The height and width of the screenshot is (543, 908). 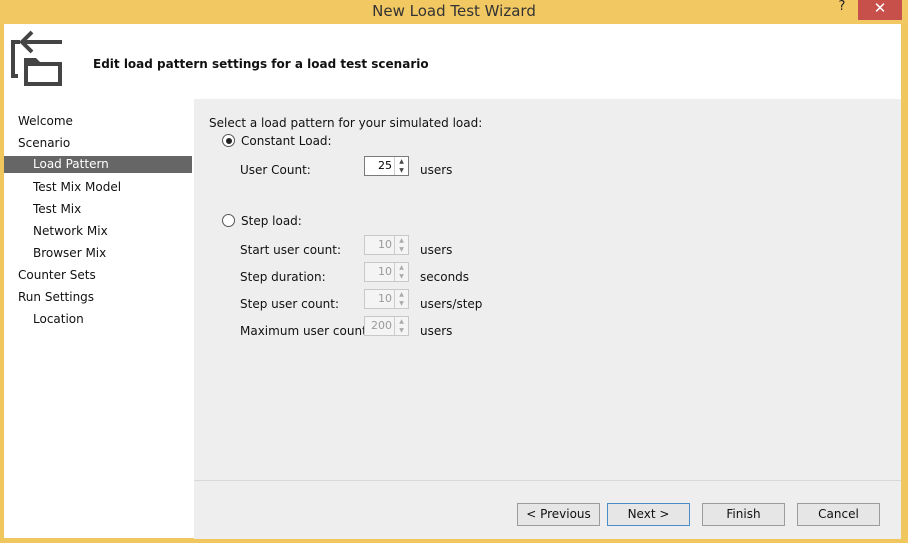 I want to click on nav-item-browser-mix: Browser Mix, so click(x=98, y=253).